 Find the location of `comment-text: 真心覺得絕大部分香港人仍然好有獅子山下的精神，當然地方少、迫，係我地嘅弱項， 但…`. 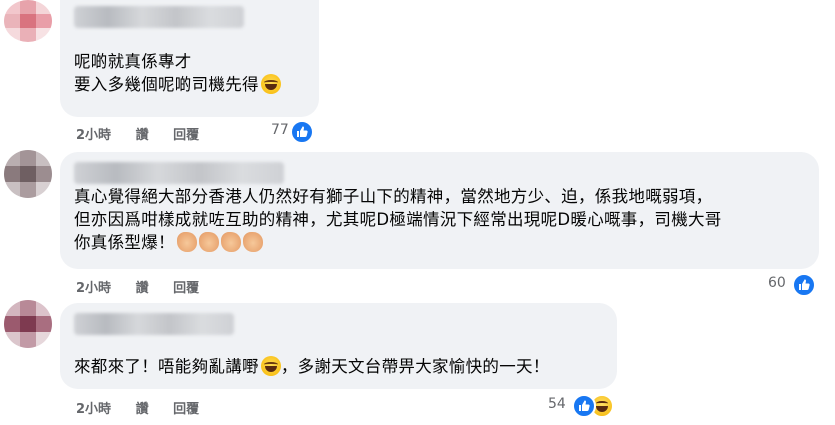

comment-text: 真心覺得絕大部分香港人仍然好有獅子山下的精神，當然地方少、迫，係我地嘅弱項， 但… is located at coordinates (398, 219).